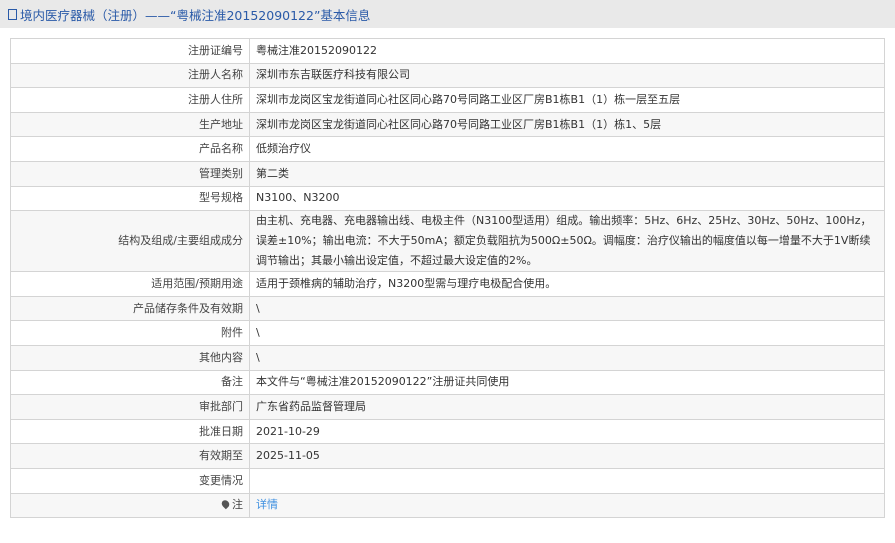  Describe the element at coordinates (567, 382) in the screenshot. I see `row-value: 本文件与“粤械注准20152090122”注册证共同使用` at that location.